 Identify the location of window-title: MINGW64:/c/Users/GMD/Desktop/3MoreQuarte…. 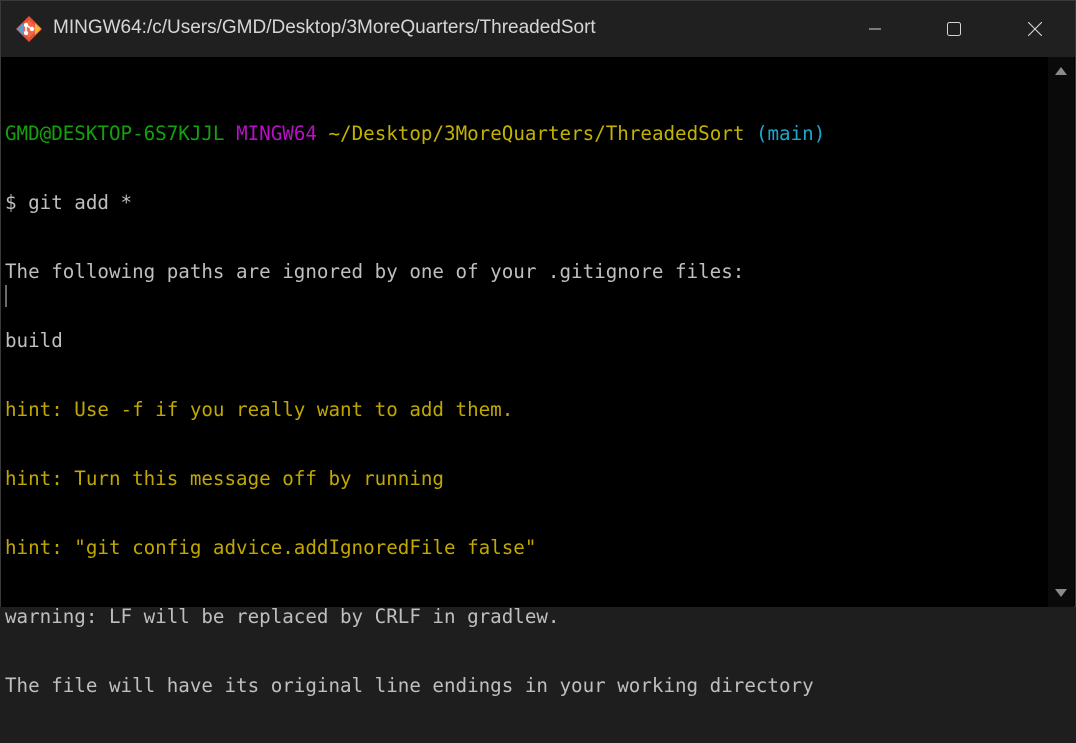
(324, 27).